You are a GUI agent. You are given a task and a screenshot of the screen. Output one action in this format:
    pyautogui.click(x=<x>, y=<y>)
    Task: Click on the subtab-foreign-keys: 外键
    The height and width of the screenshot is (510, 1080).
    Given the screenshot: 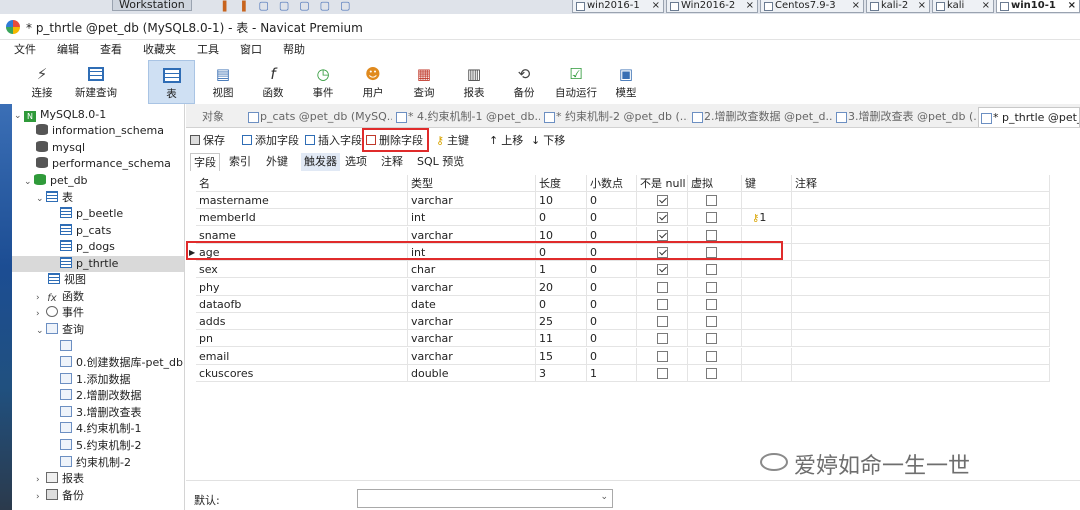 What is the action you would take?
    pyautogui.click(x=277, y=162)
    